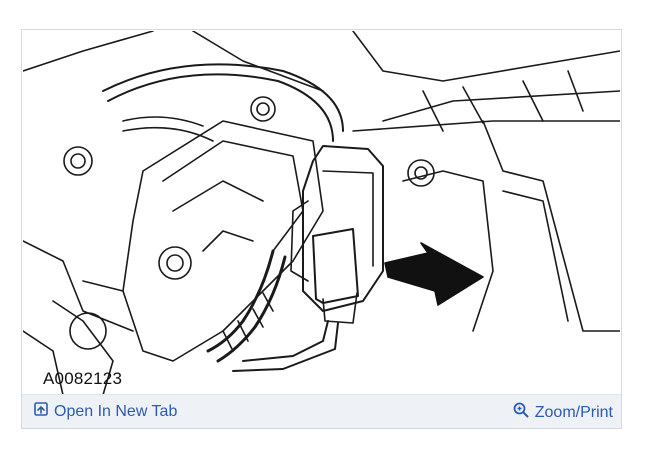 This screenshot has width=651, height=468. What do you see at coordinates (41, 411) in the screenshot?
I see `open-new-tab-icon` at bounding box center [41, 411].